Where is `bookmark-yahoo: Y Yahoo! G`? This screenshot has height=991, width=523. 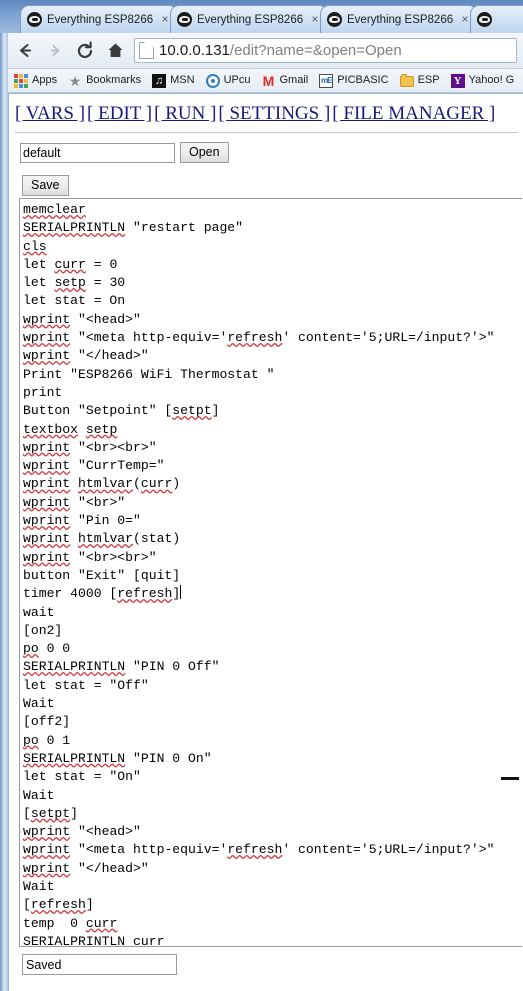 bookmark-yahoo: Y Yahoo! G is located at coordinates (483, 81).